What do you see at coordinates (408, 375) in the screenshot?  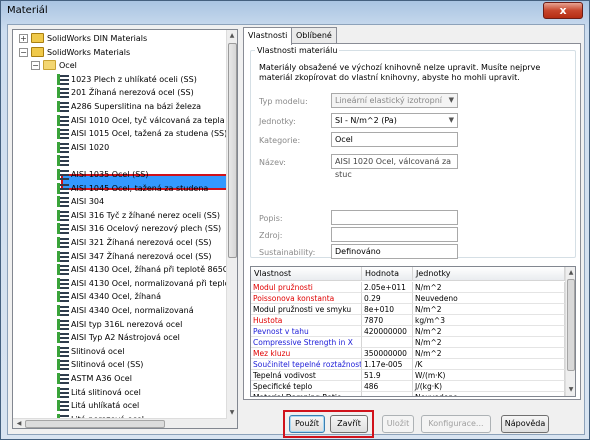 I see `table-row: Tepelná vodivost 51.9 W/(m·K)` at bounding box center [408, 375].